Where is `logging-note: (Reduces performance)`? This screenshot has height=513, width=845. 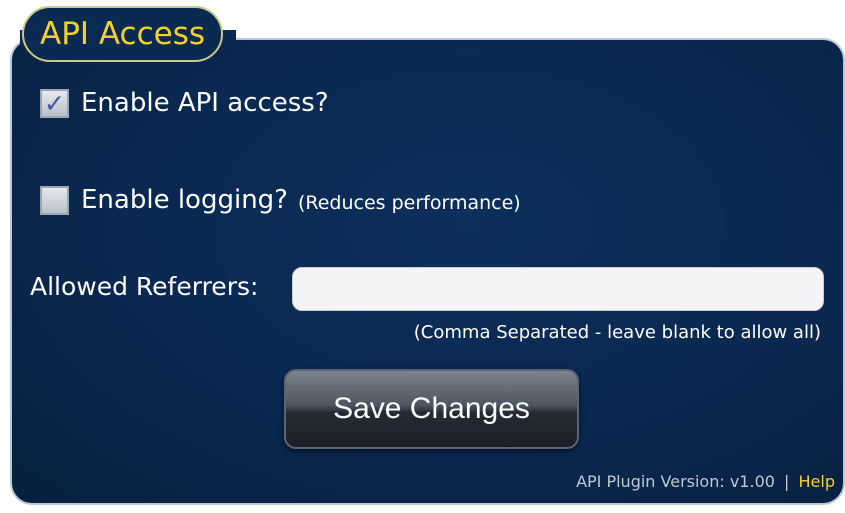 logging-note: (Reduces performance) is located at coordinates (409, 203).